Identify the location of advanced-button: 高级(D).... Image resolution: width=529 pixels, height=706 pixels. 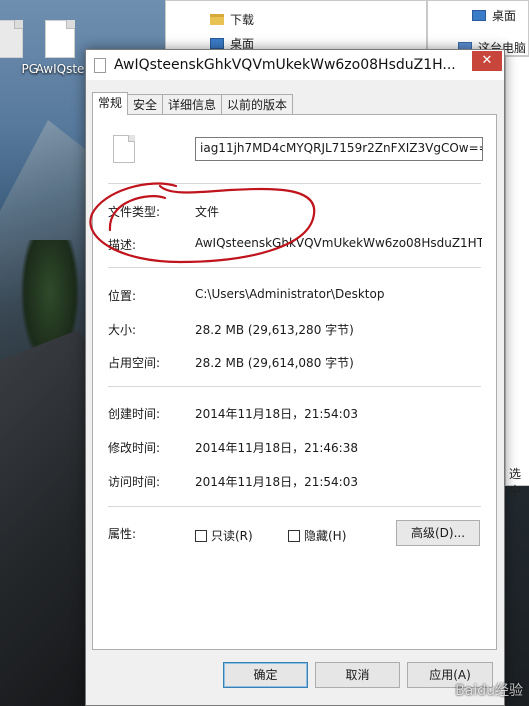
(438, 533).